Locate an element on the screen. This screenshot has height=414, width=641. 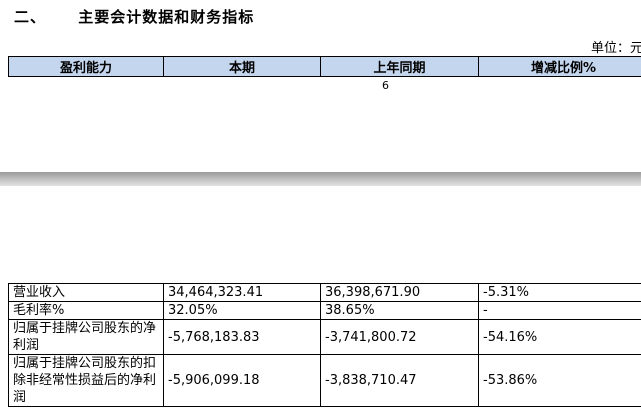
unit-label: 单位：元 is located at coordinates (615, 48).